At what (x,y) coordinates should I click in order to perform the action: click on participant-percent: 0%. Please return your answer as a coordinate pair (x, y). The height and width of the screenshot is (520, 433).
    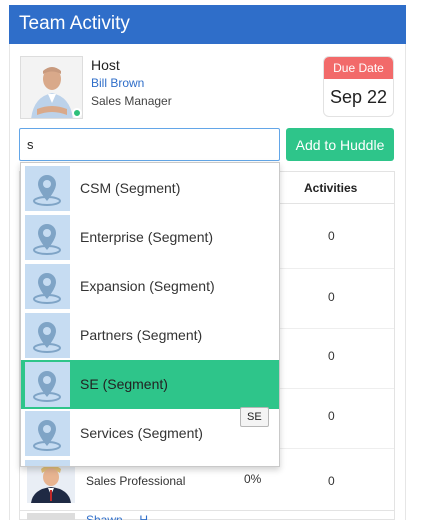
    Looking at the image, I should click on (253, 479).